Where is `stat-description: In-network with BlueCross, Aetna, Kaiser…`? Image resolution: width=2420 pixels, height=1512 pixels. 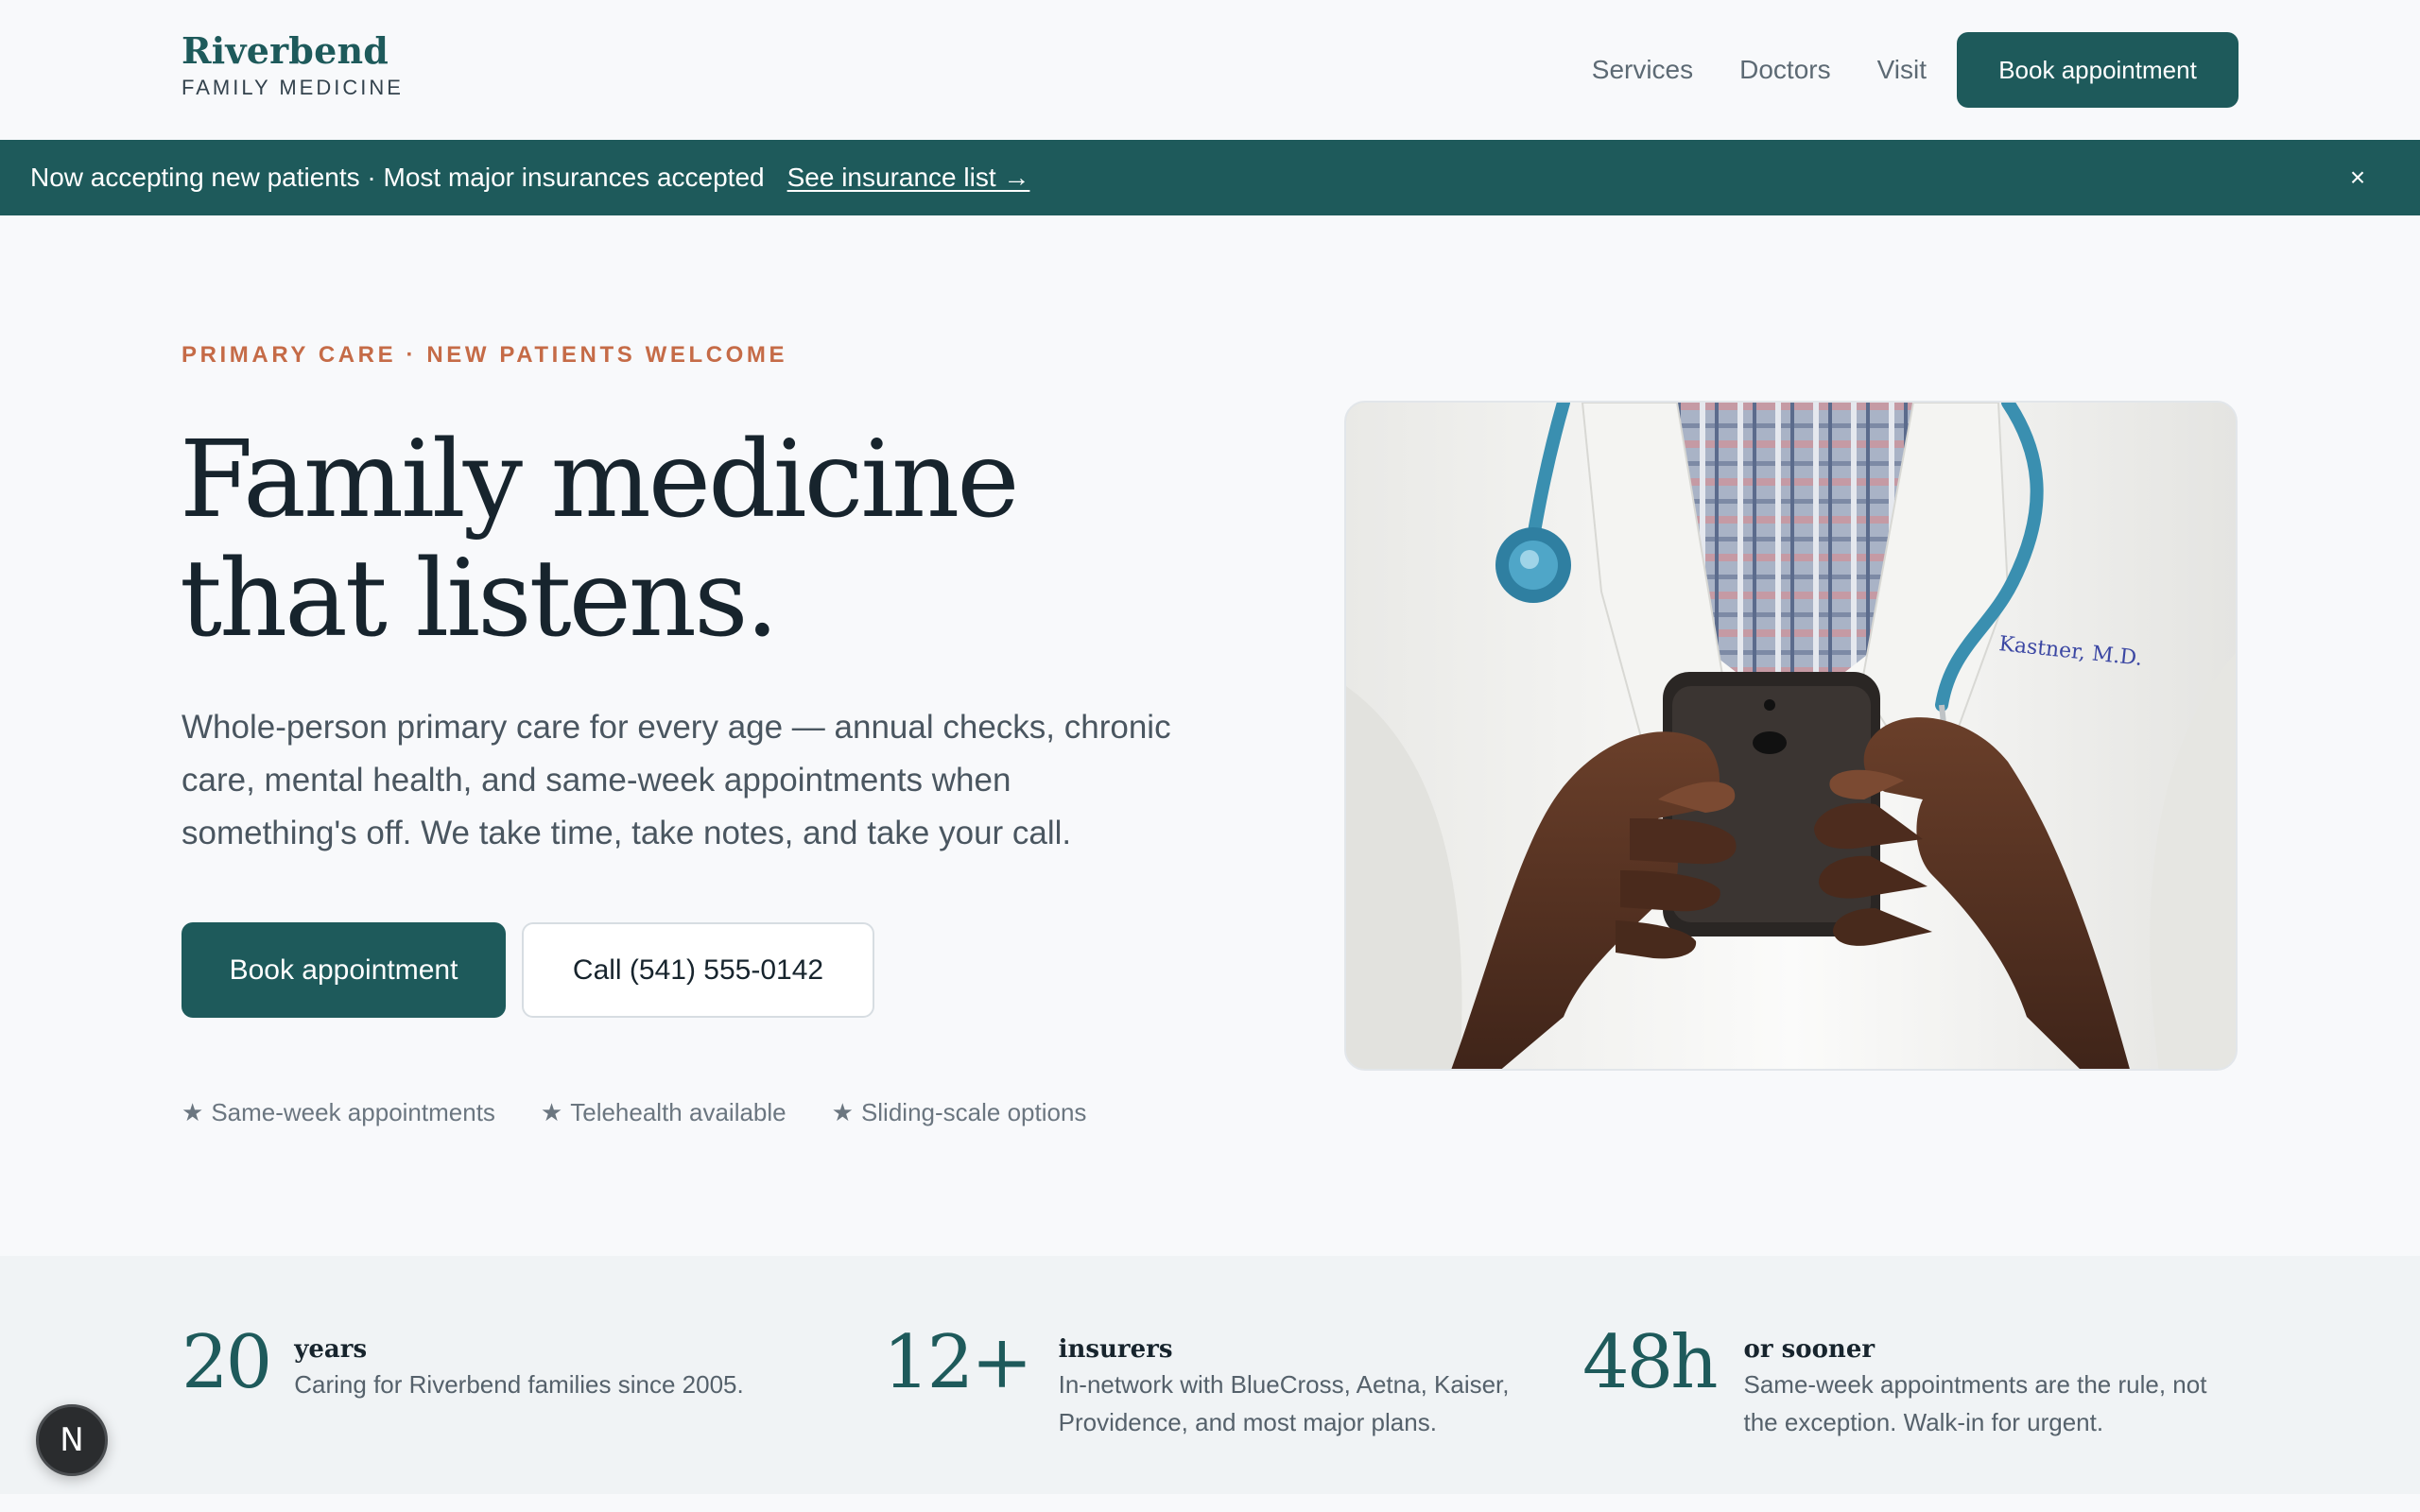 stat-description: In-network with BlueCross, Aetna, Kaiser… is located at coordinates (1284, 1403).